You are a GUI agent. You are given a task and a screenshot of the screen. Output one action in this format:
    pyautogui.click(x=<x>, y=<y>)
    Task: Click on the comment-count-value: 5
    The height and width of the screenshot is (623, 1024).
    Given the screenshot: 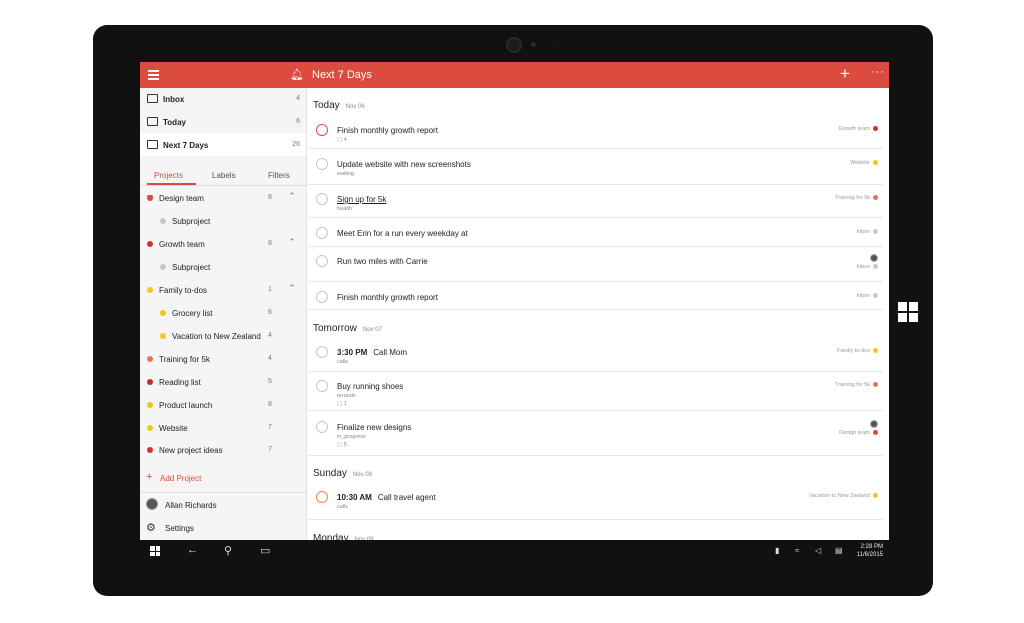 What is the action you would take?
    pyautogui.click(x=345, y=445)
    